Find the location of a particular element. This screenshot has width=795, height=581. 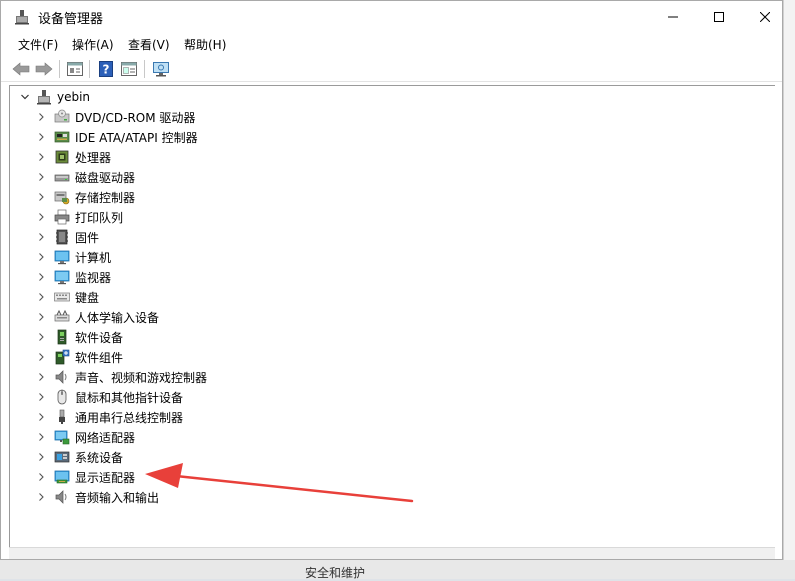

monitor-scan-icon is located at coordinates (161, 69).